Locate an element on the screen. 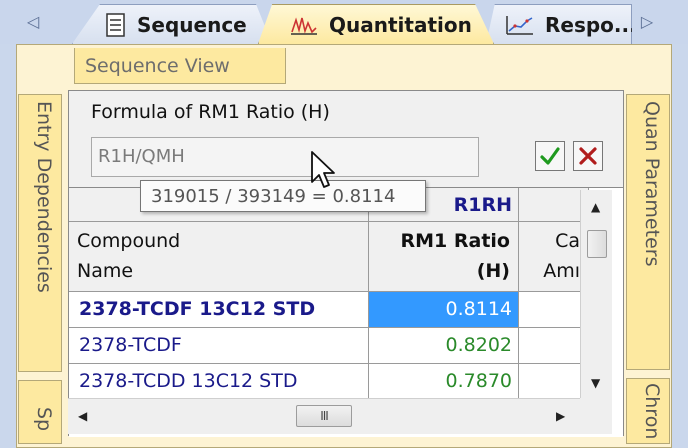 This screenshot has height=448, width=688. accept-button is located at coordinates (550, 156).